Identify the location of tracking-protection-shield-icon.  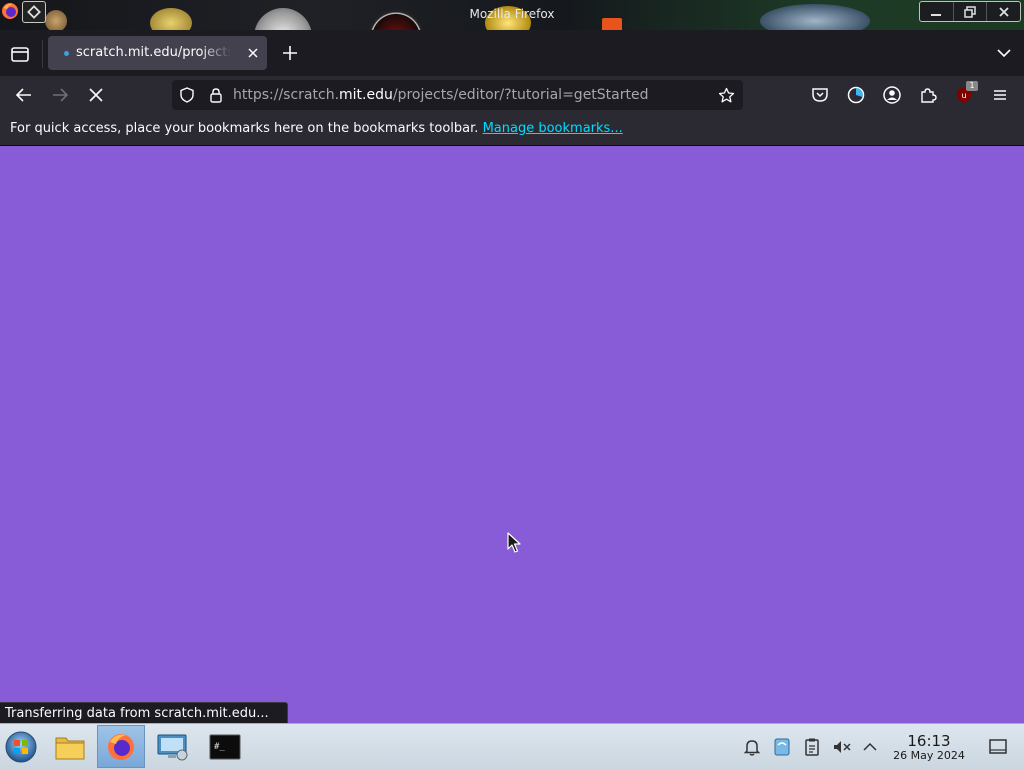
(187, 95).